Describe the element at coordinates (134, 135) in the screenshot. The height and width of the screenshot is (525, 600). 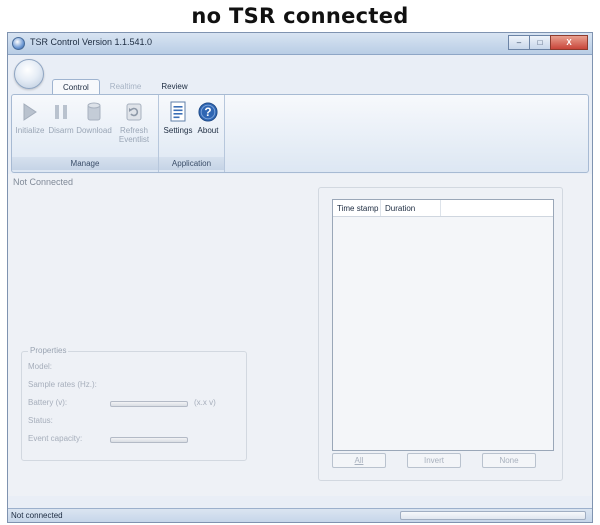
I see `refresh-eventlist-label: Refresh Eventlist` at that location.